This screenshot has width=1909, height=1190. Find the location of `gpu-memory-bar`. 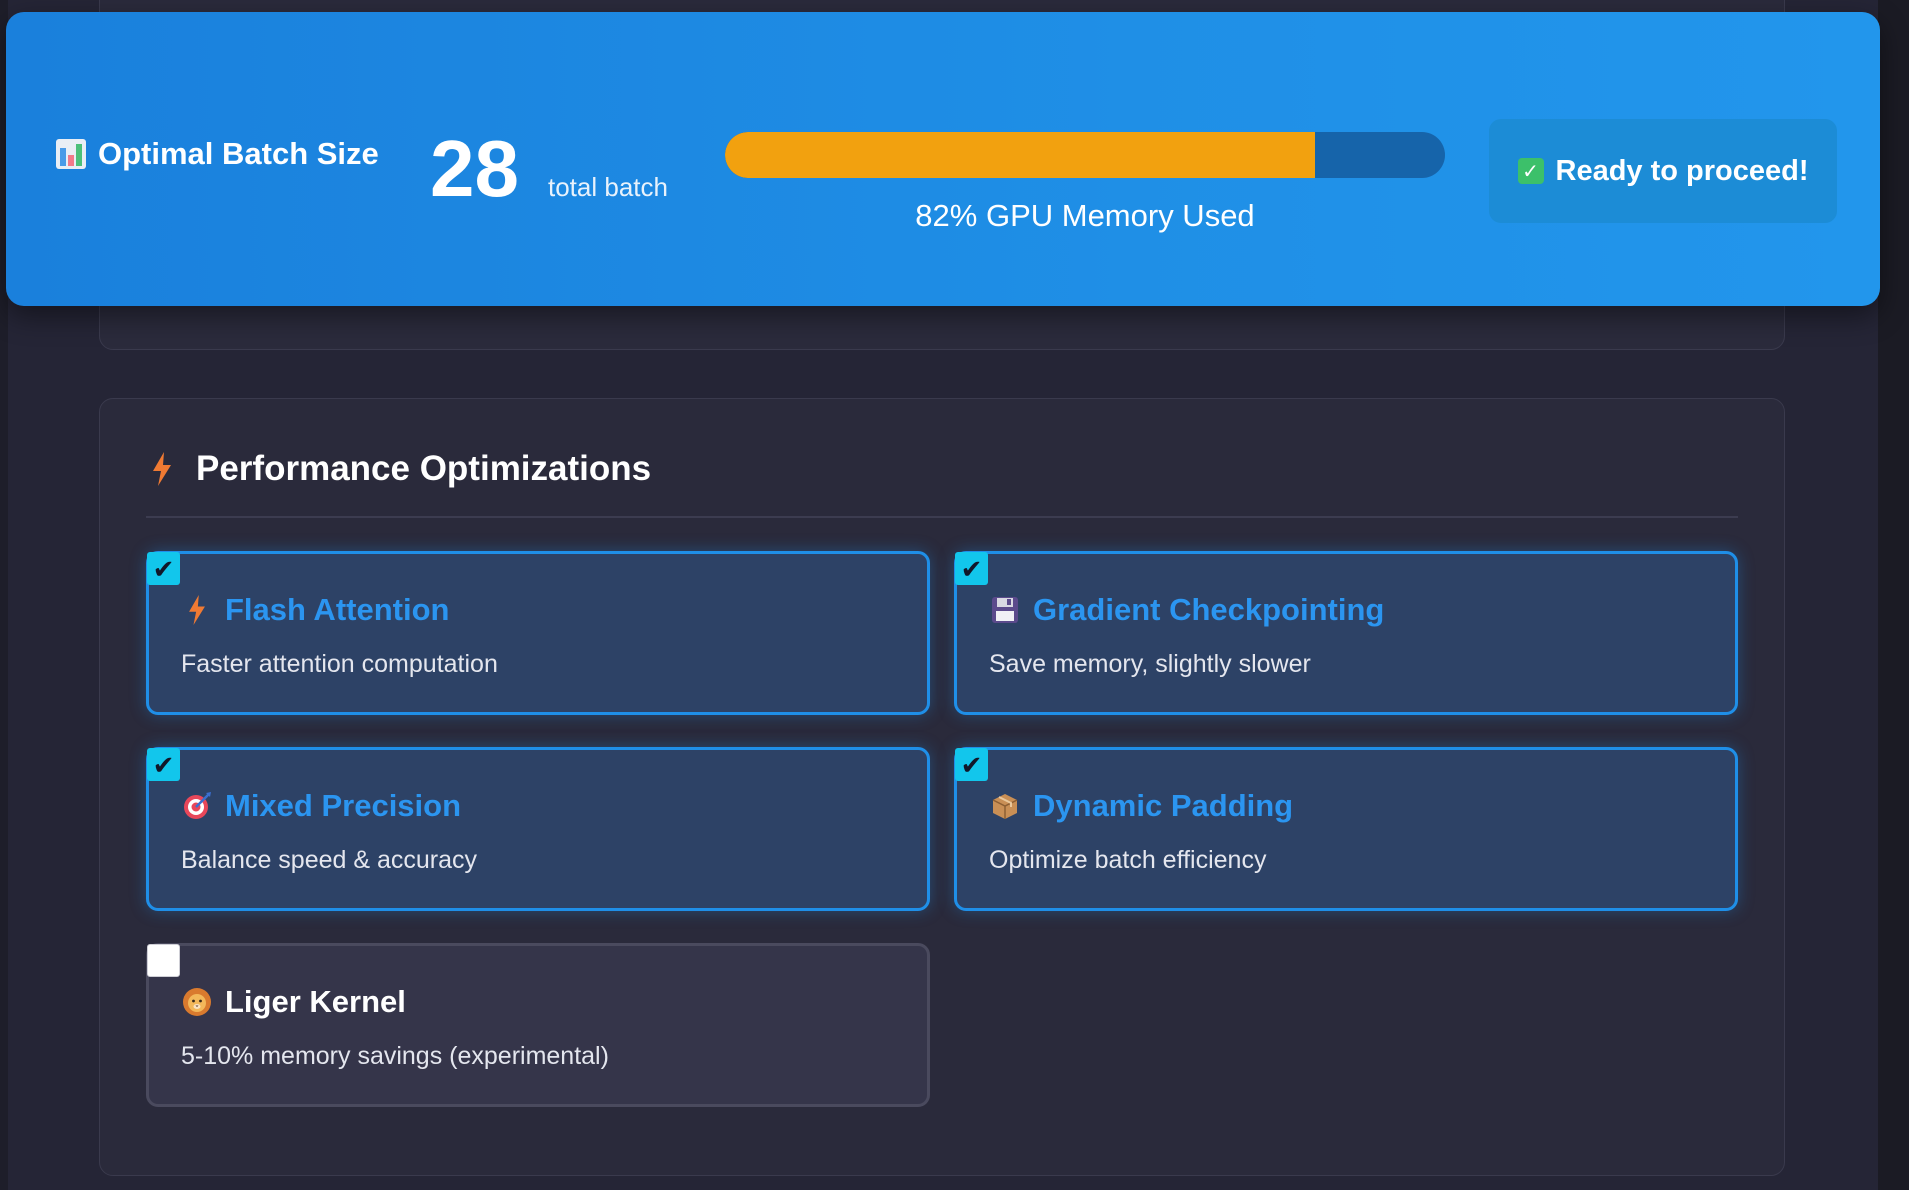

gpu-memory-bar is located at coordinates (1085, 155).